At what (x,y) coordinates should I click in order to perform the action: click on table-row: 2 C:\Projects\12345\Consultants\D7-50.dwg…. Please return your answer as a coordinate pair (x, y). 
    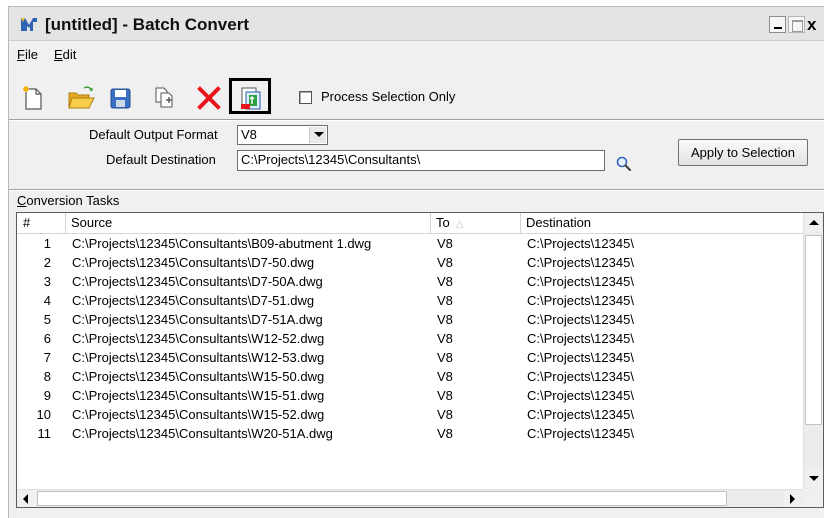
    Looking at the image, I should click on (410, 263).